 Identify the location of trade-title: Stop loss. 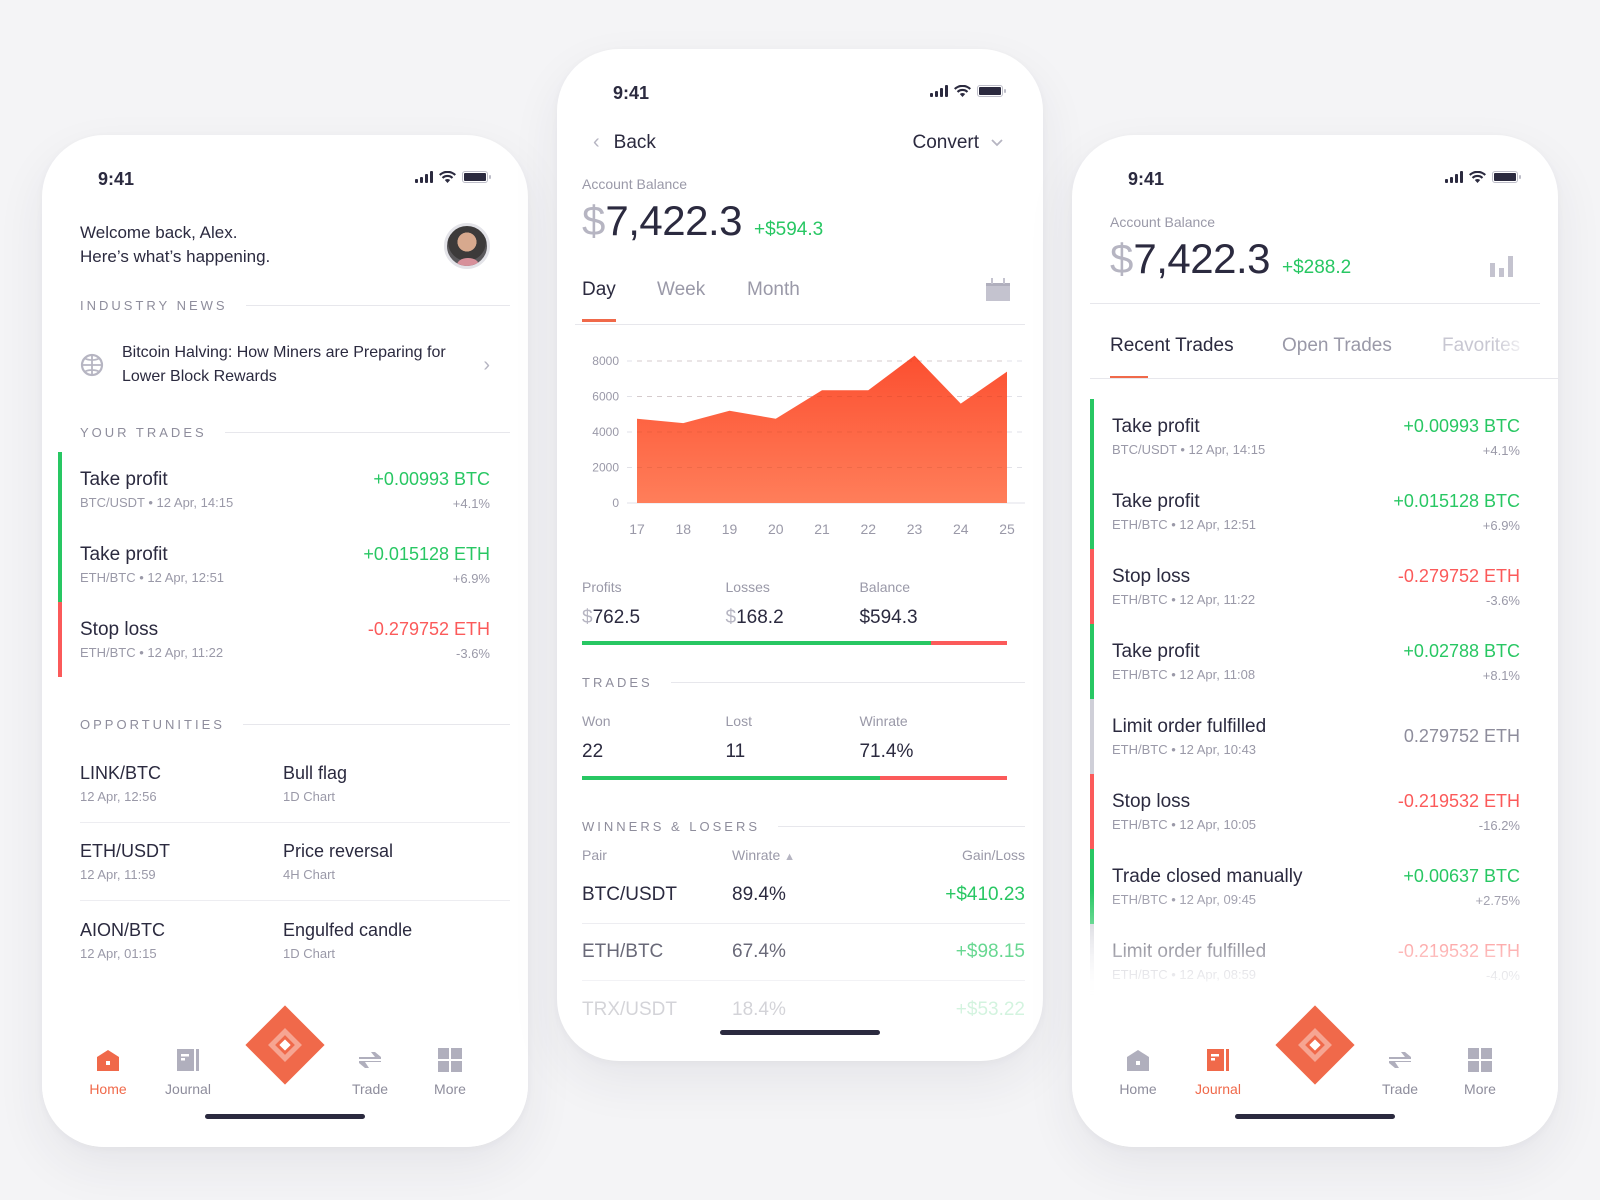
(1151, 801).